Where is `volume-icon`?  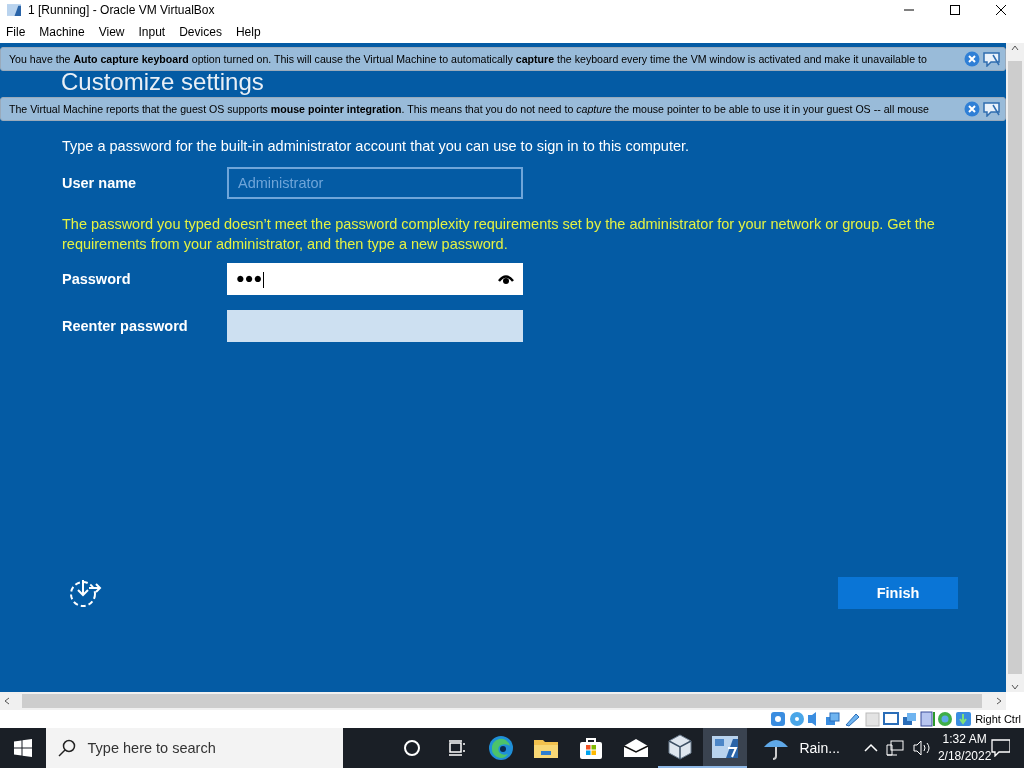 volume-icon is located at coordinates (921, 748).